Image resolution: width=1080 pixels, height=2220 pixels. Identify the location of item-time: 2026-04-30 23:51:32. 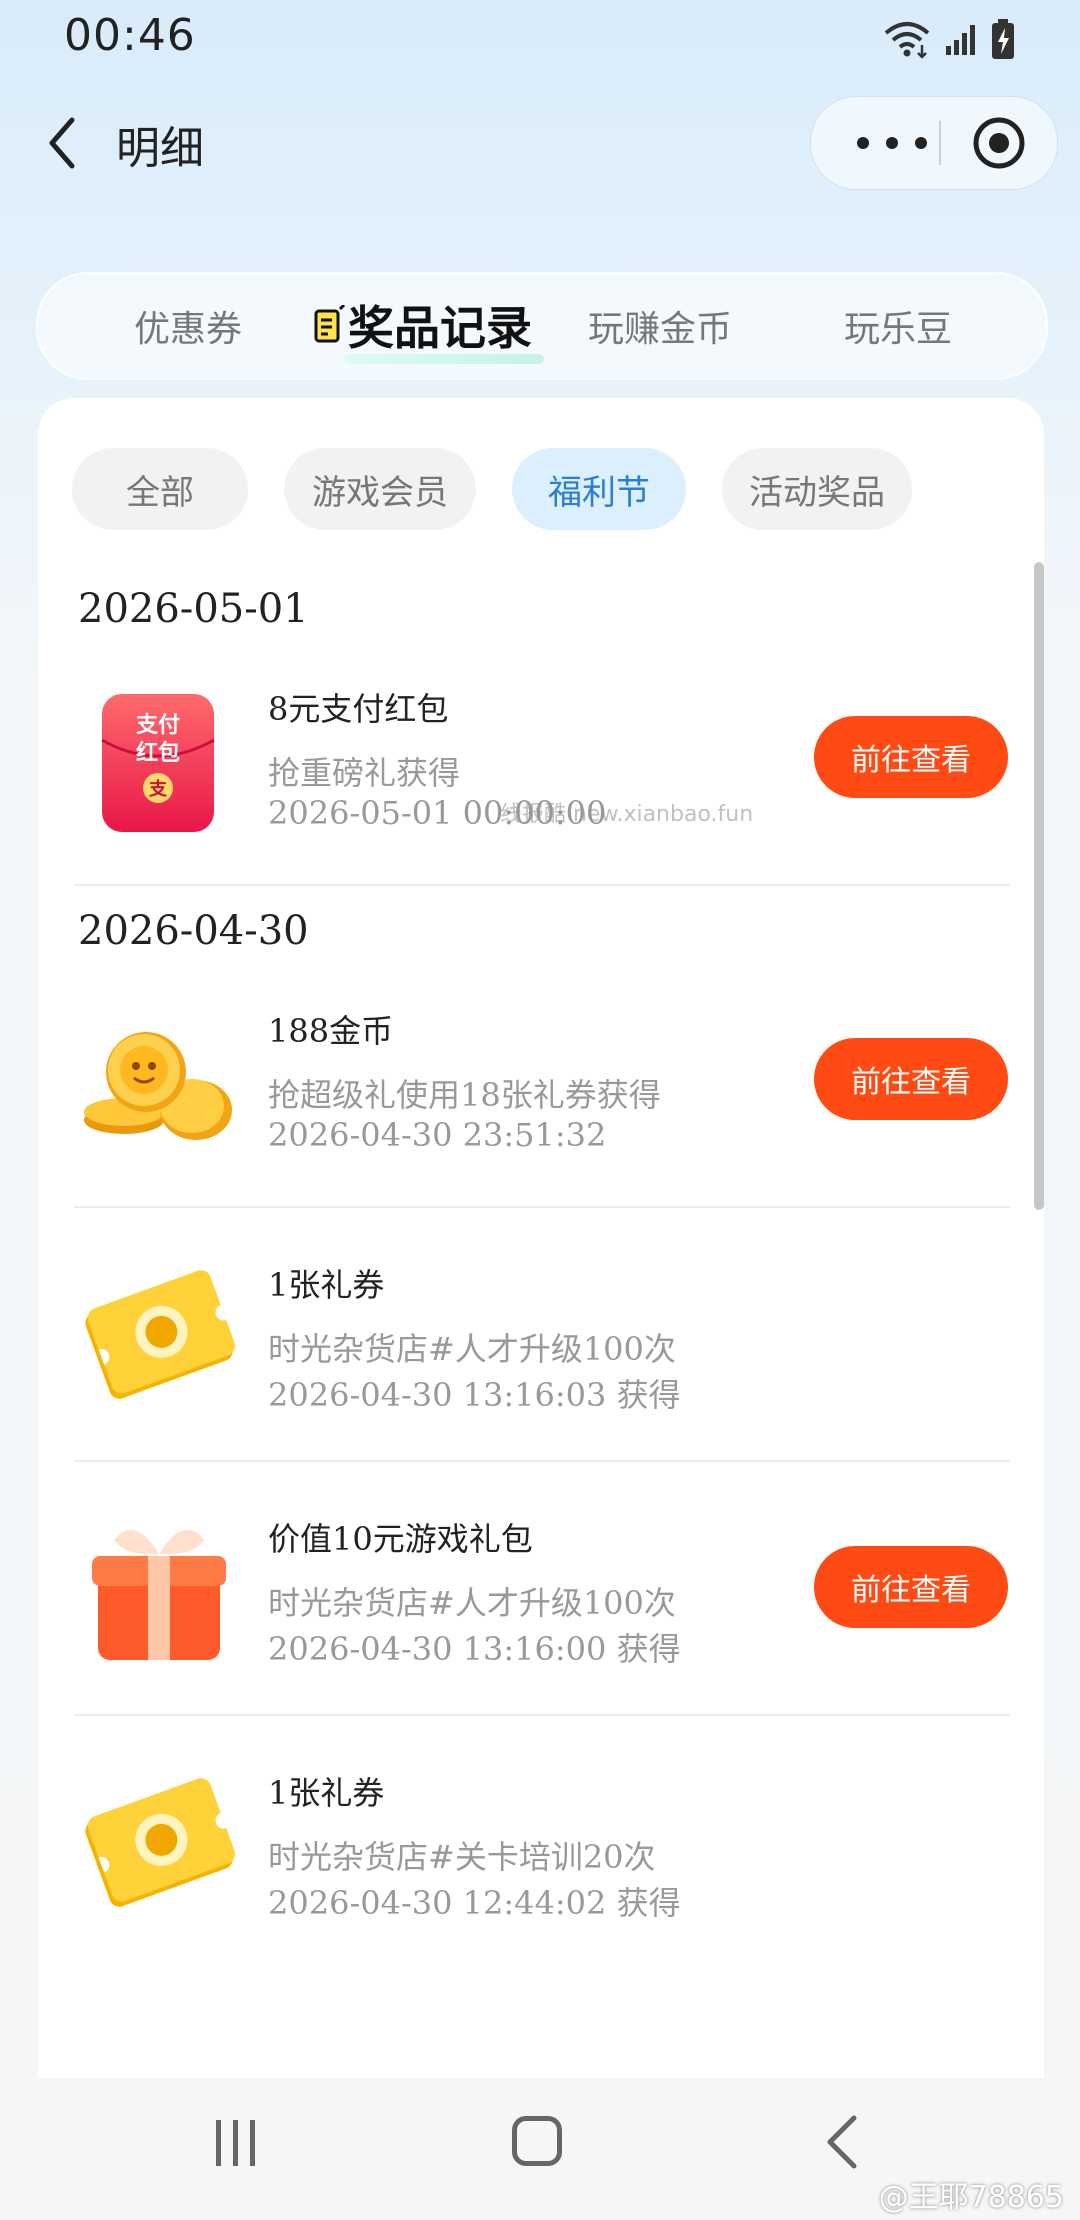
(437, 1135).